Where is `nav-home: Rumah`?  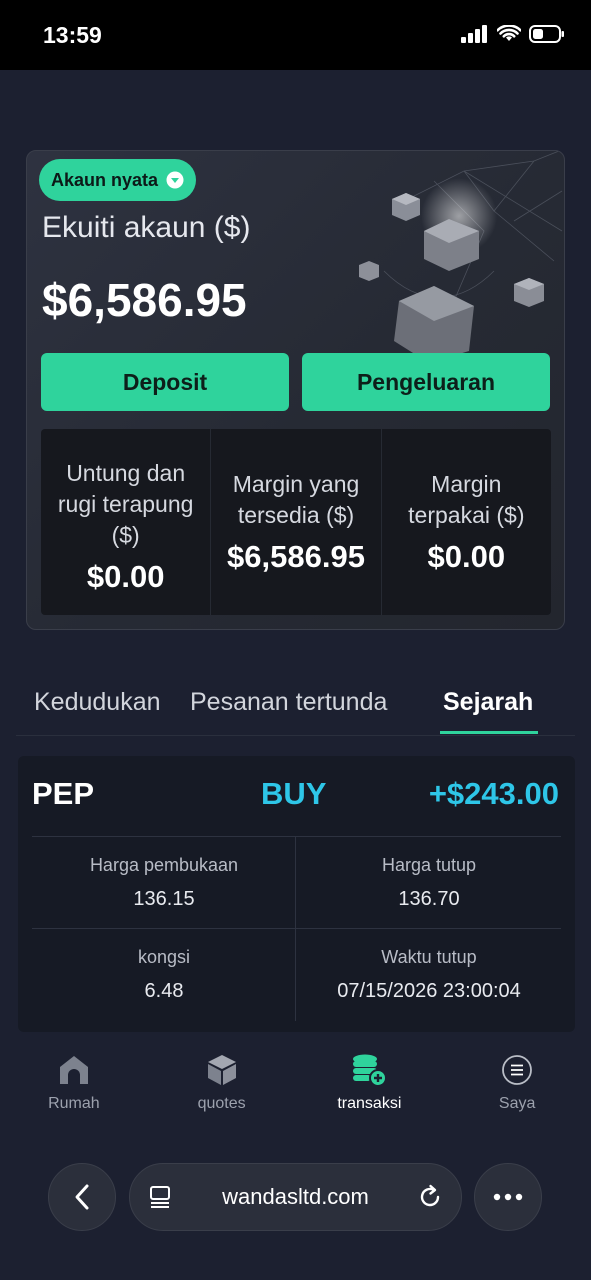
nav-home: Rumah is located at coordinates (74, 1082).